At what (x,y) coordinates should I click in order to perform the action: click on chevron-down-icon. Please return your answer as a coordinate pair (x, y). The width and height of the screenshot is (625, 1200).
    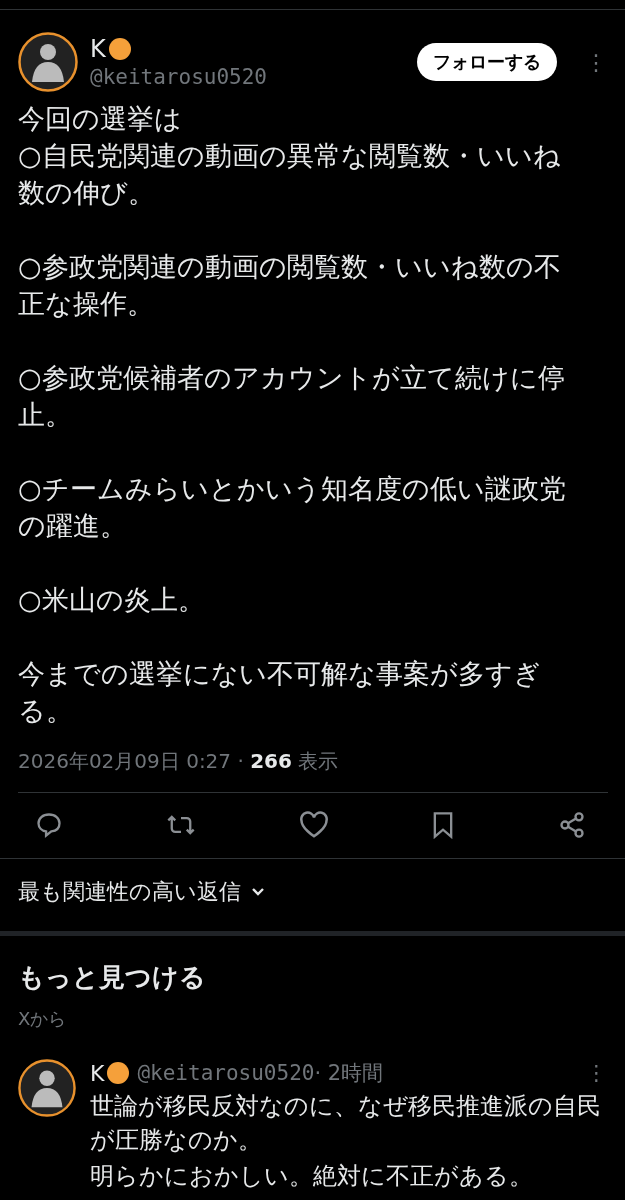
    Looking at the image, I should click on (258, 892).